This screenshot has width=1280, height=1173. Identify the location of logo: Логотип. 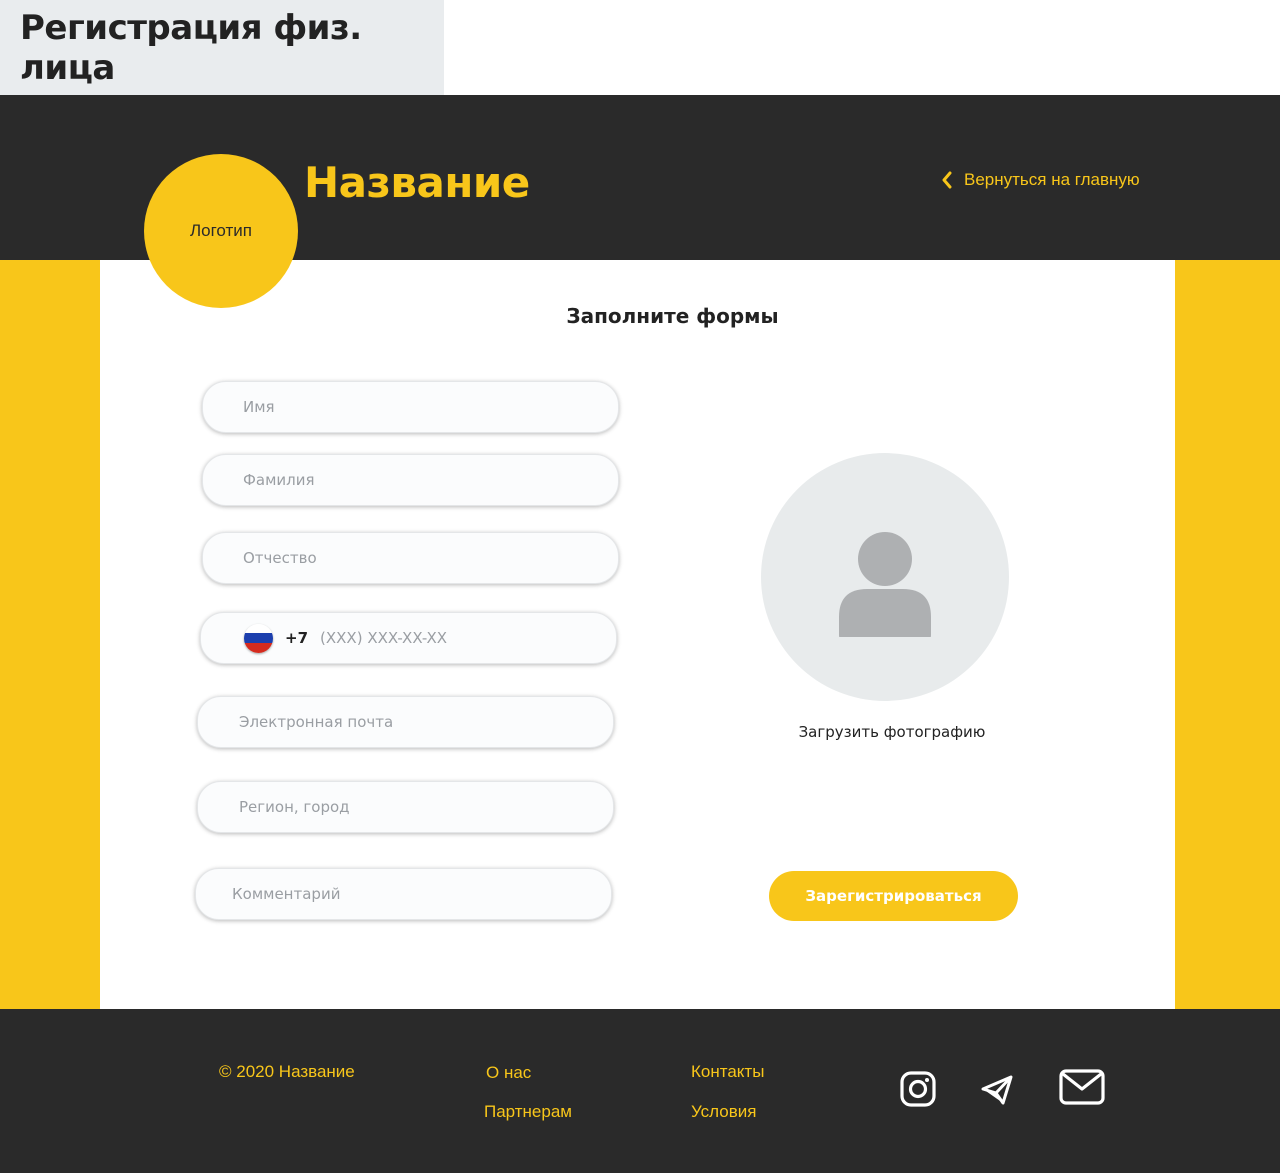
(221, 231).